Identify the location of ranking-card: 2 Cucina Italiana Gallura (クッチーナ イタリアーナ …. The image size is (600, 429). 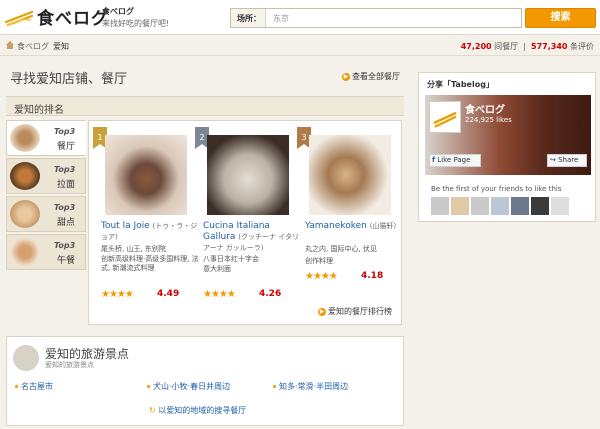
(247, 222).